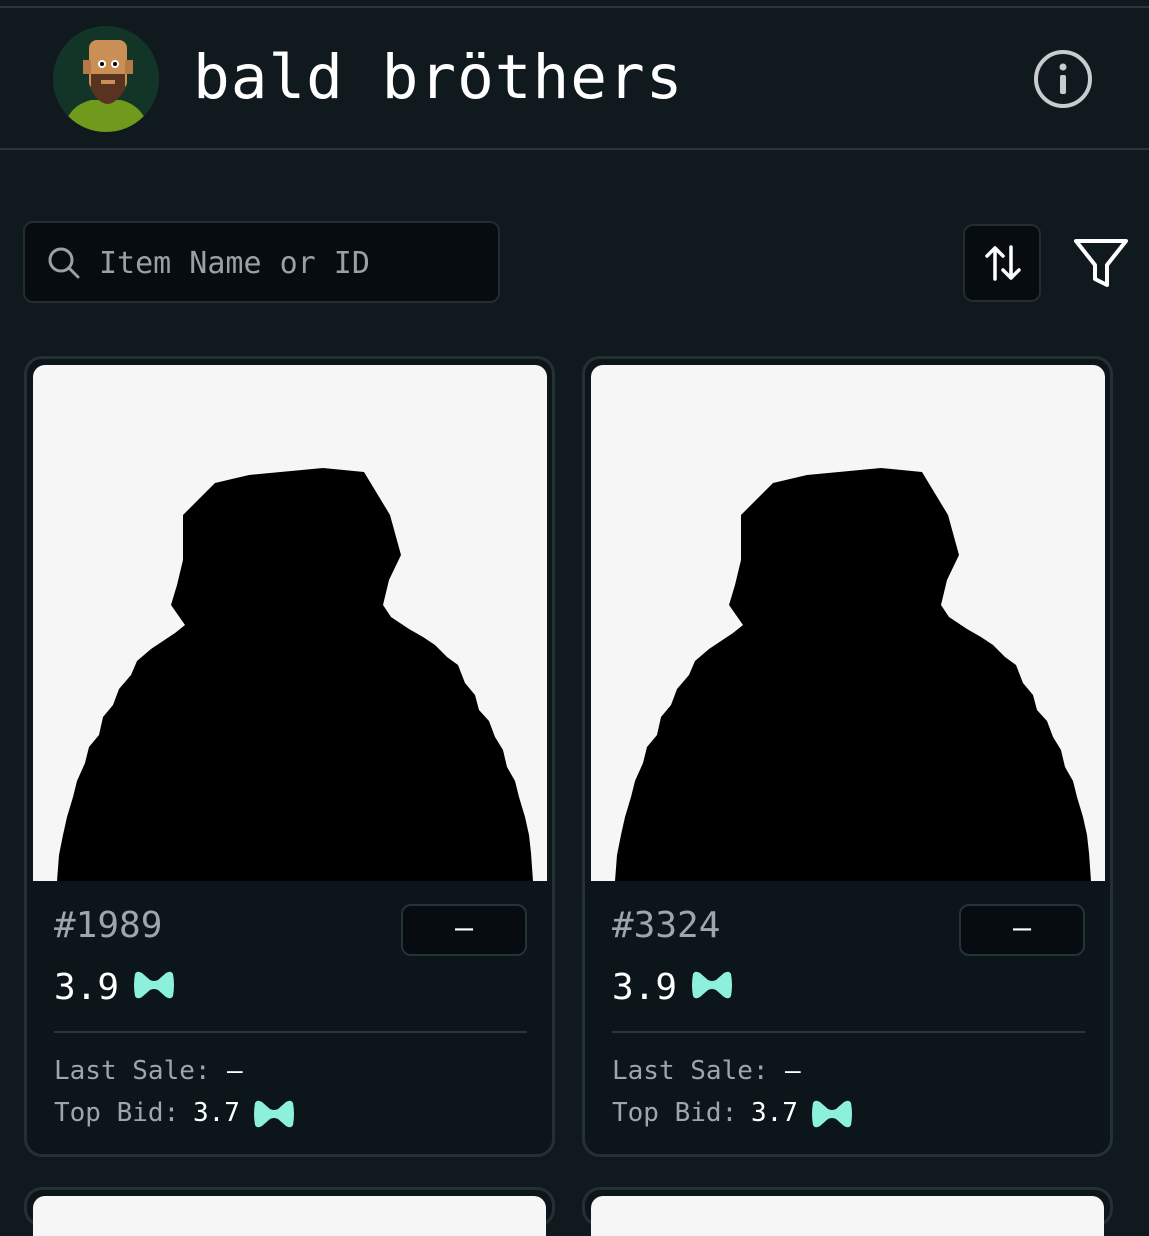  I want to click on info-icon, so click(1063, 79).